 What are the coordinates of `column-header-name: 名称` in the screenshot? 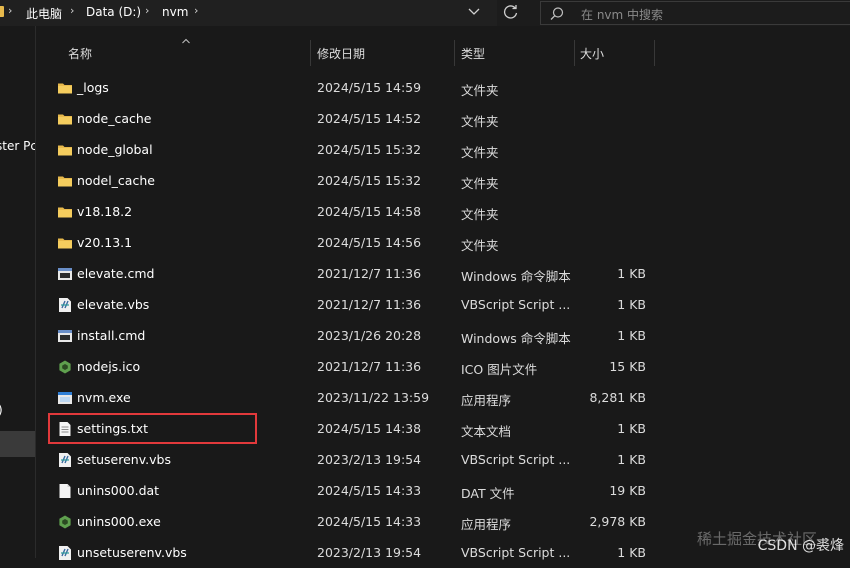 It's located at (80, 53).